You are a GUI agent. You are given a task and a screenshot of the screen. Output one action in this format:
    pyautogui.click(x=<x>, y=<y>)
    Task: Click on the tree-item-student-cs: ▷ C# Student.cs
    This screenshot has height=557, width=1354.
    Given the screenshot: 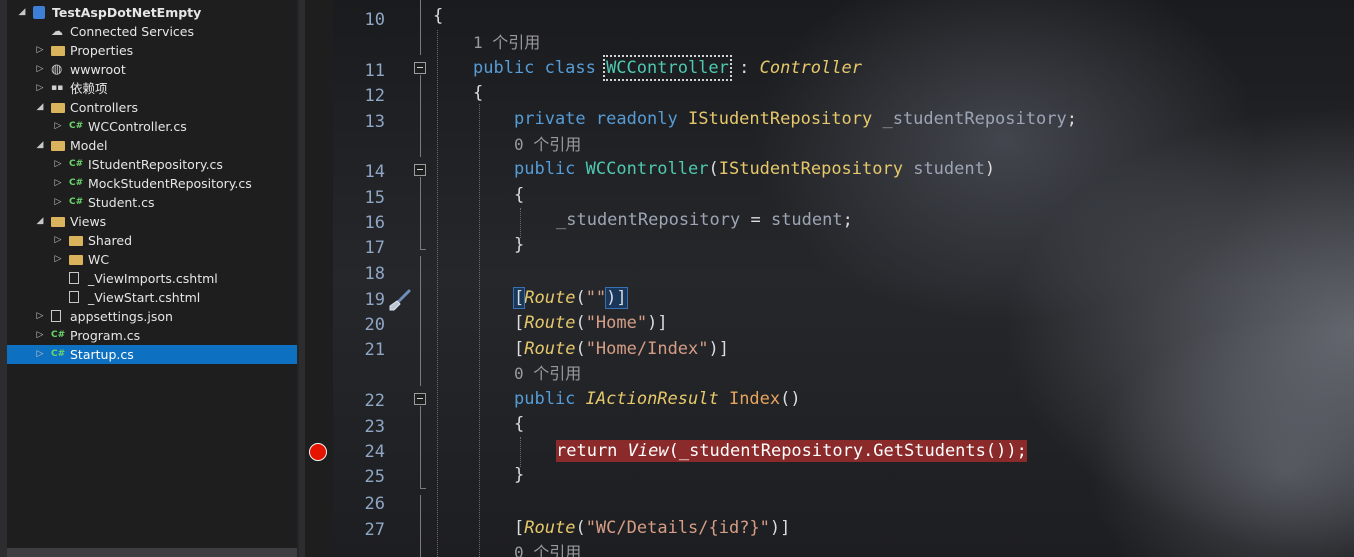 What is the action you would take?
    pyautogui.click(x=152, y=202)
    